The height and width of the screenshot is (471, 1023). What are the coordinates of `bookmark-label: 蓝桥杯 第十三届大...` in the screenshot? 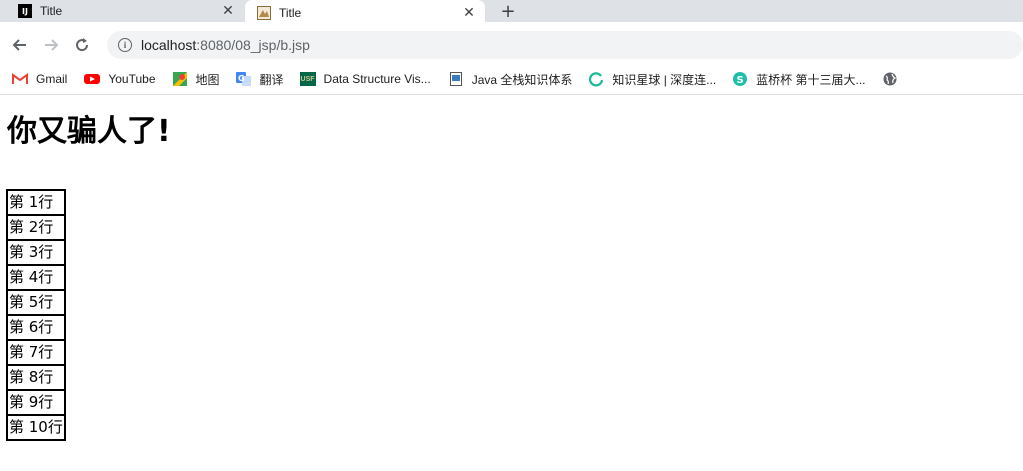 It's located at (811, 79).